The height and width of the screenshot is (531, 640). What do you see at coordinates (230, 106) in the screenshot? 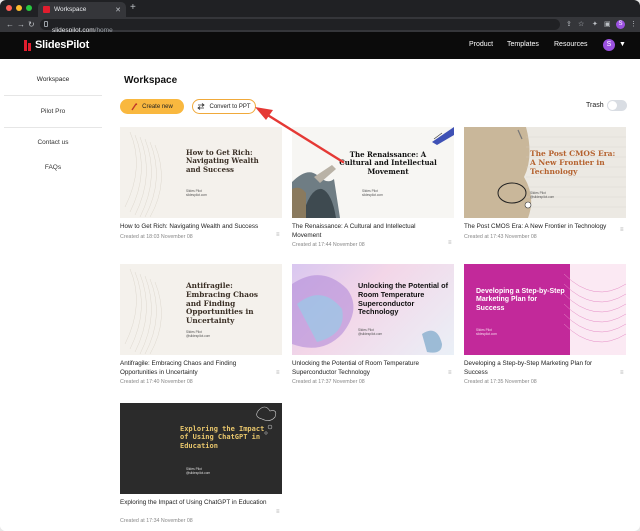
I see `convert-to-ppt-label: Convert to PPT` at bounding box center [230, 106].